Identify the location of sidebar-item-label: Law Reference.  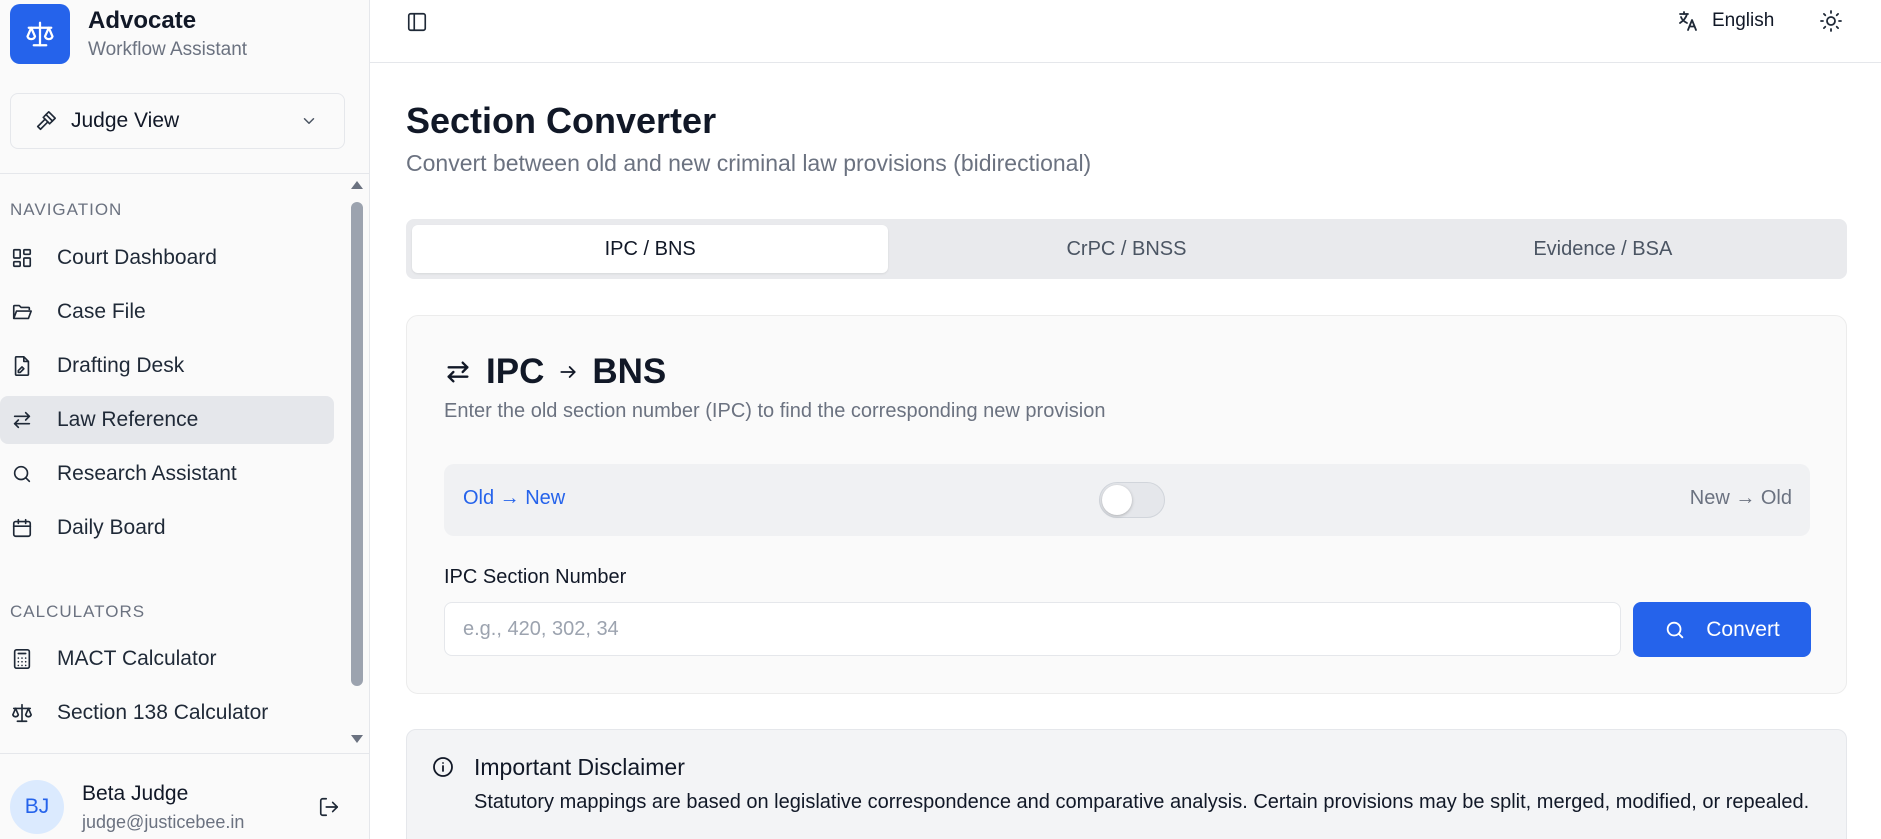
(128, 419).